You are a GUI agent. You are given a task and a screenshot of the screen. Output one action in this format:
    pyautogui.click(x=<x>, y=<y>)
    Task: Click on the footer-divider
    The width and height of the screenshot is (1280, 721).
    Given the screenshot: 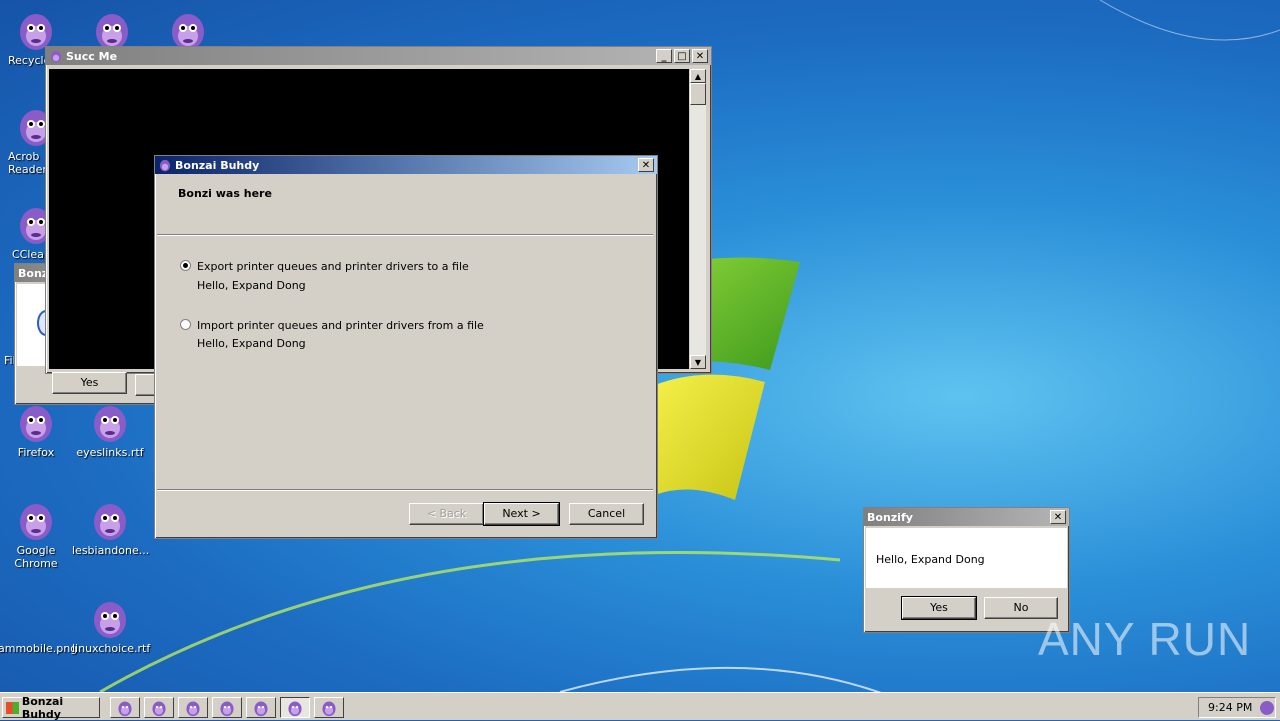 What is the action you would take?
    pyautogui.click(x=405, y=490)
    